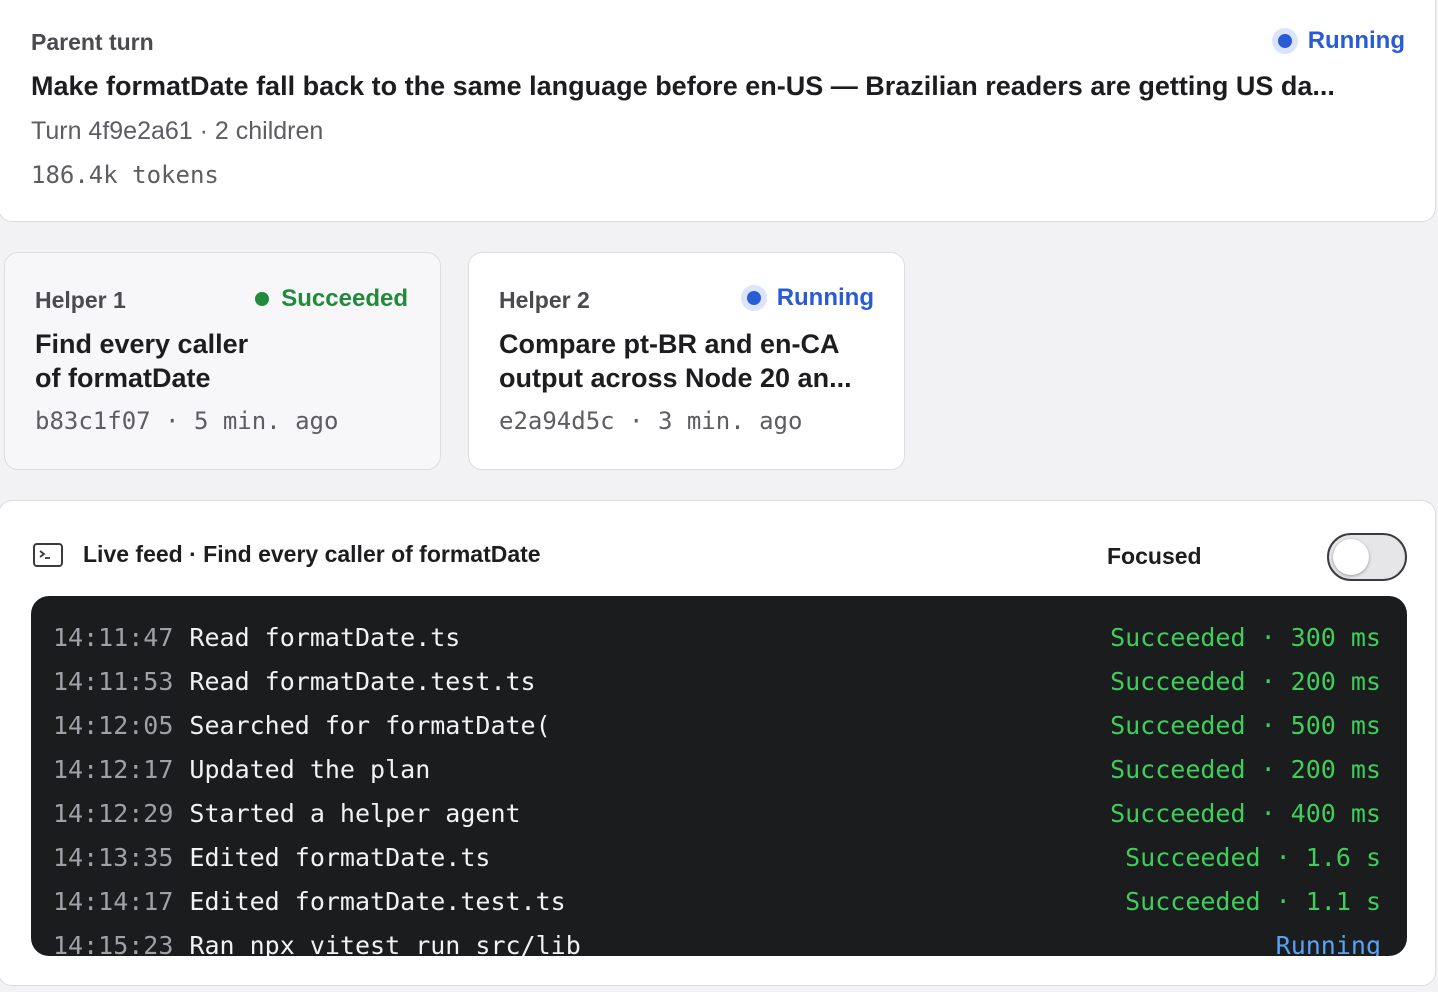 The height and width of the screenshot is (992, 1438). What do you see at coordinates (669, 344) in the screenshot?
I see `helper-title-line: Compare pt-BR and en-CA` at bounding box center [669, 344].